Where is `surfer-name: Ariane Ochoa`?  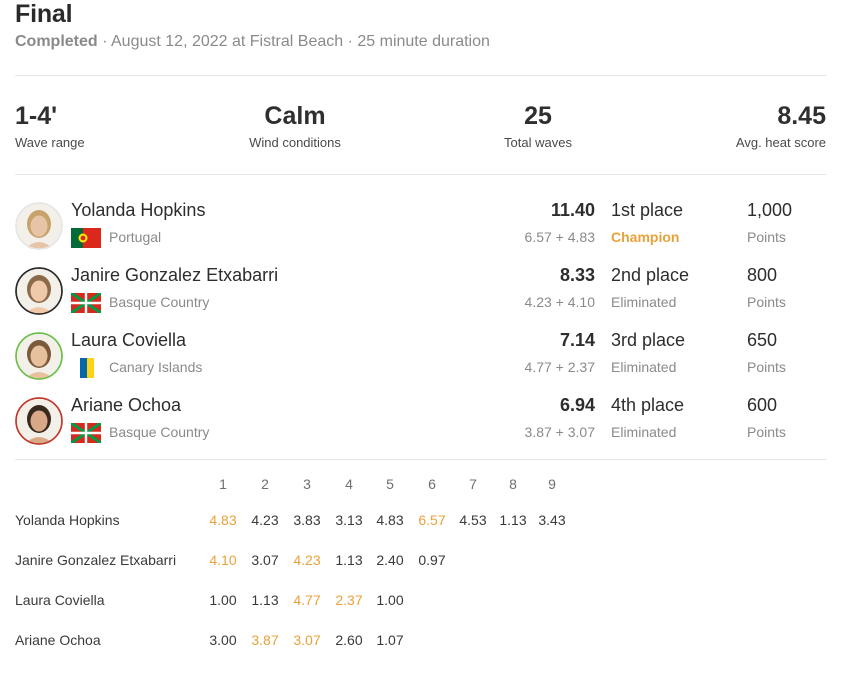 surfer-name: Ariane Ochoa is located at coordinates (126, 405).